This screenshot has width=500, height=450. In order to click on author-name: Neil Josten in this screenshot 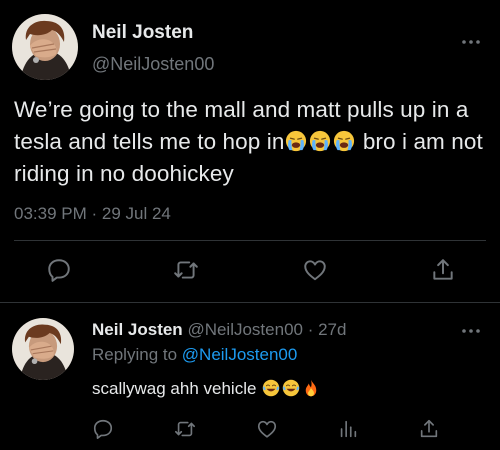, I will do `click(142, 33)`.